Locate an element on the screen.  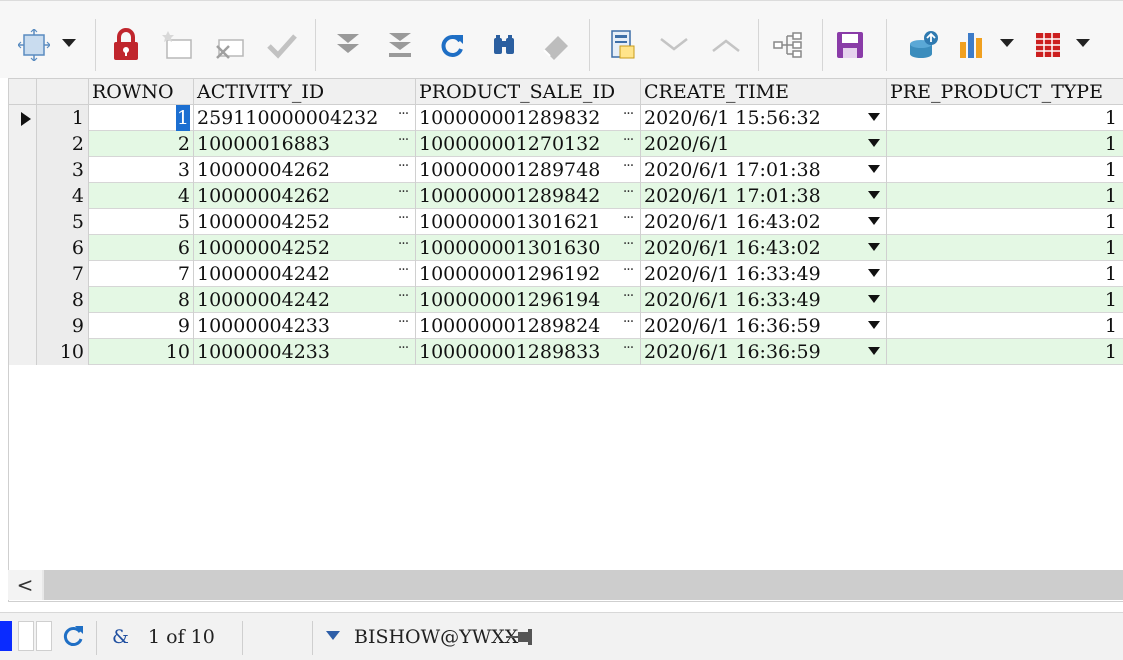
cell-rowno: 7 is located at coordinates (141, 274).